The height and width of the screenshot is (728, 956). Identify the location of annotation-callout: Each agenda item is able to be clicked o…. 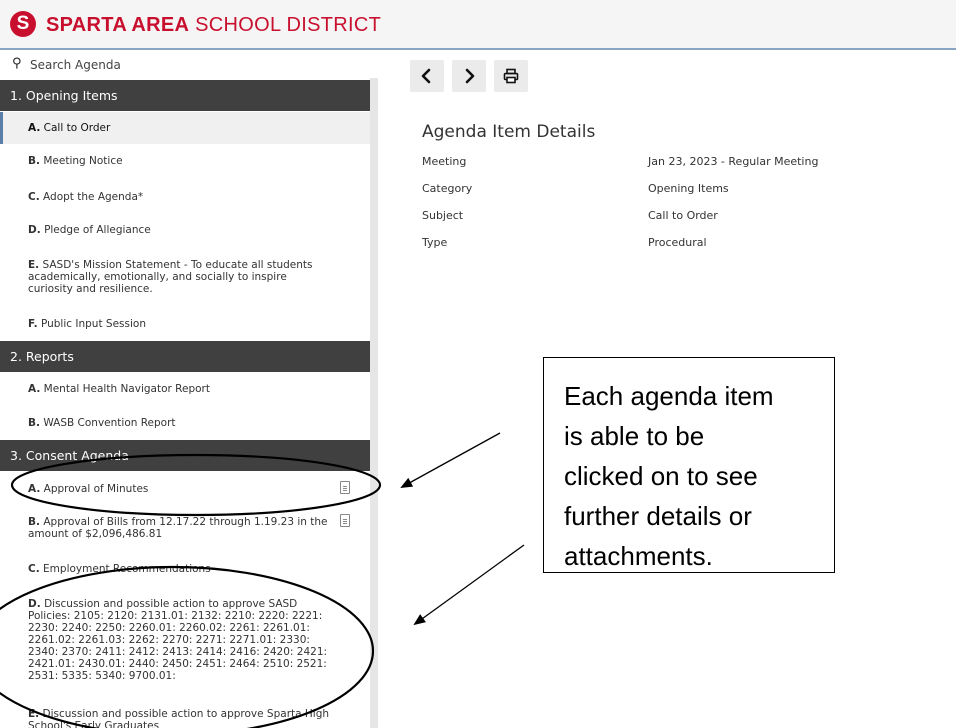
(689, 465).